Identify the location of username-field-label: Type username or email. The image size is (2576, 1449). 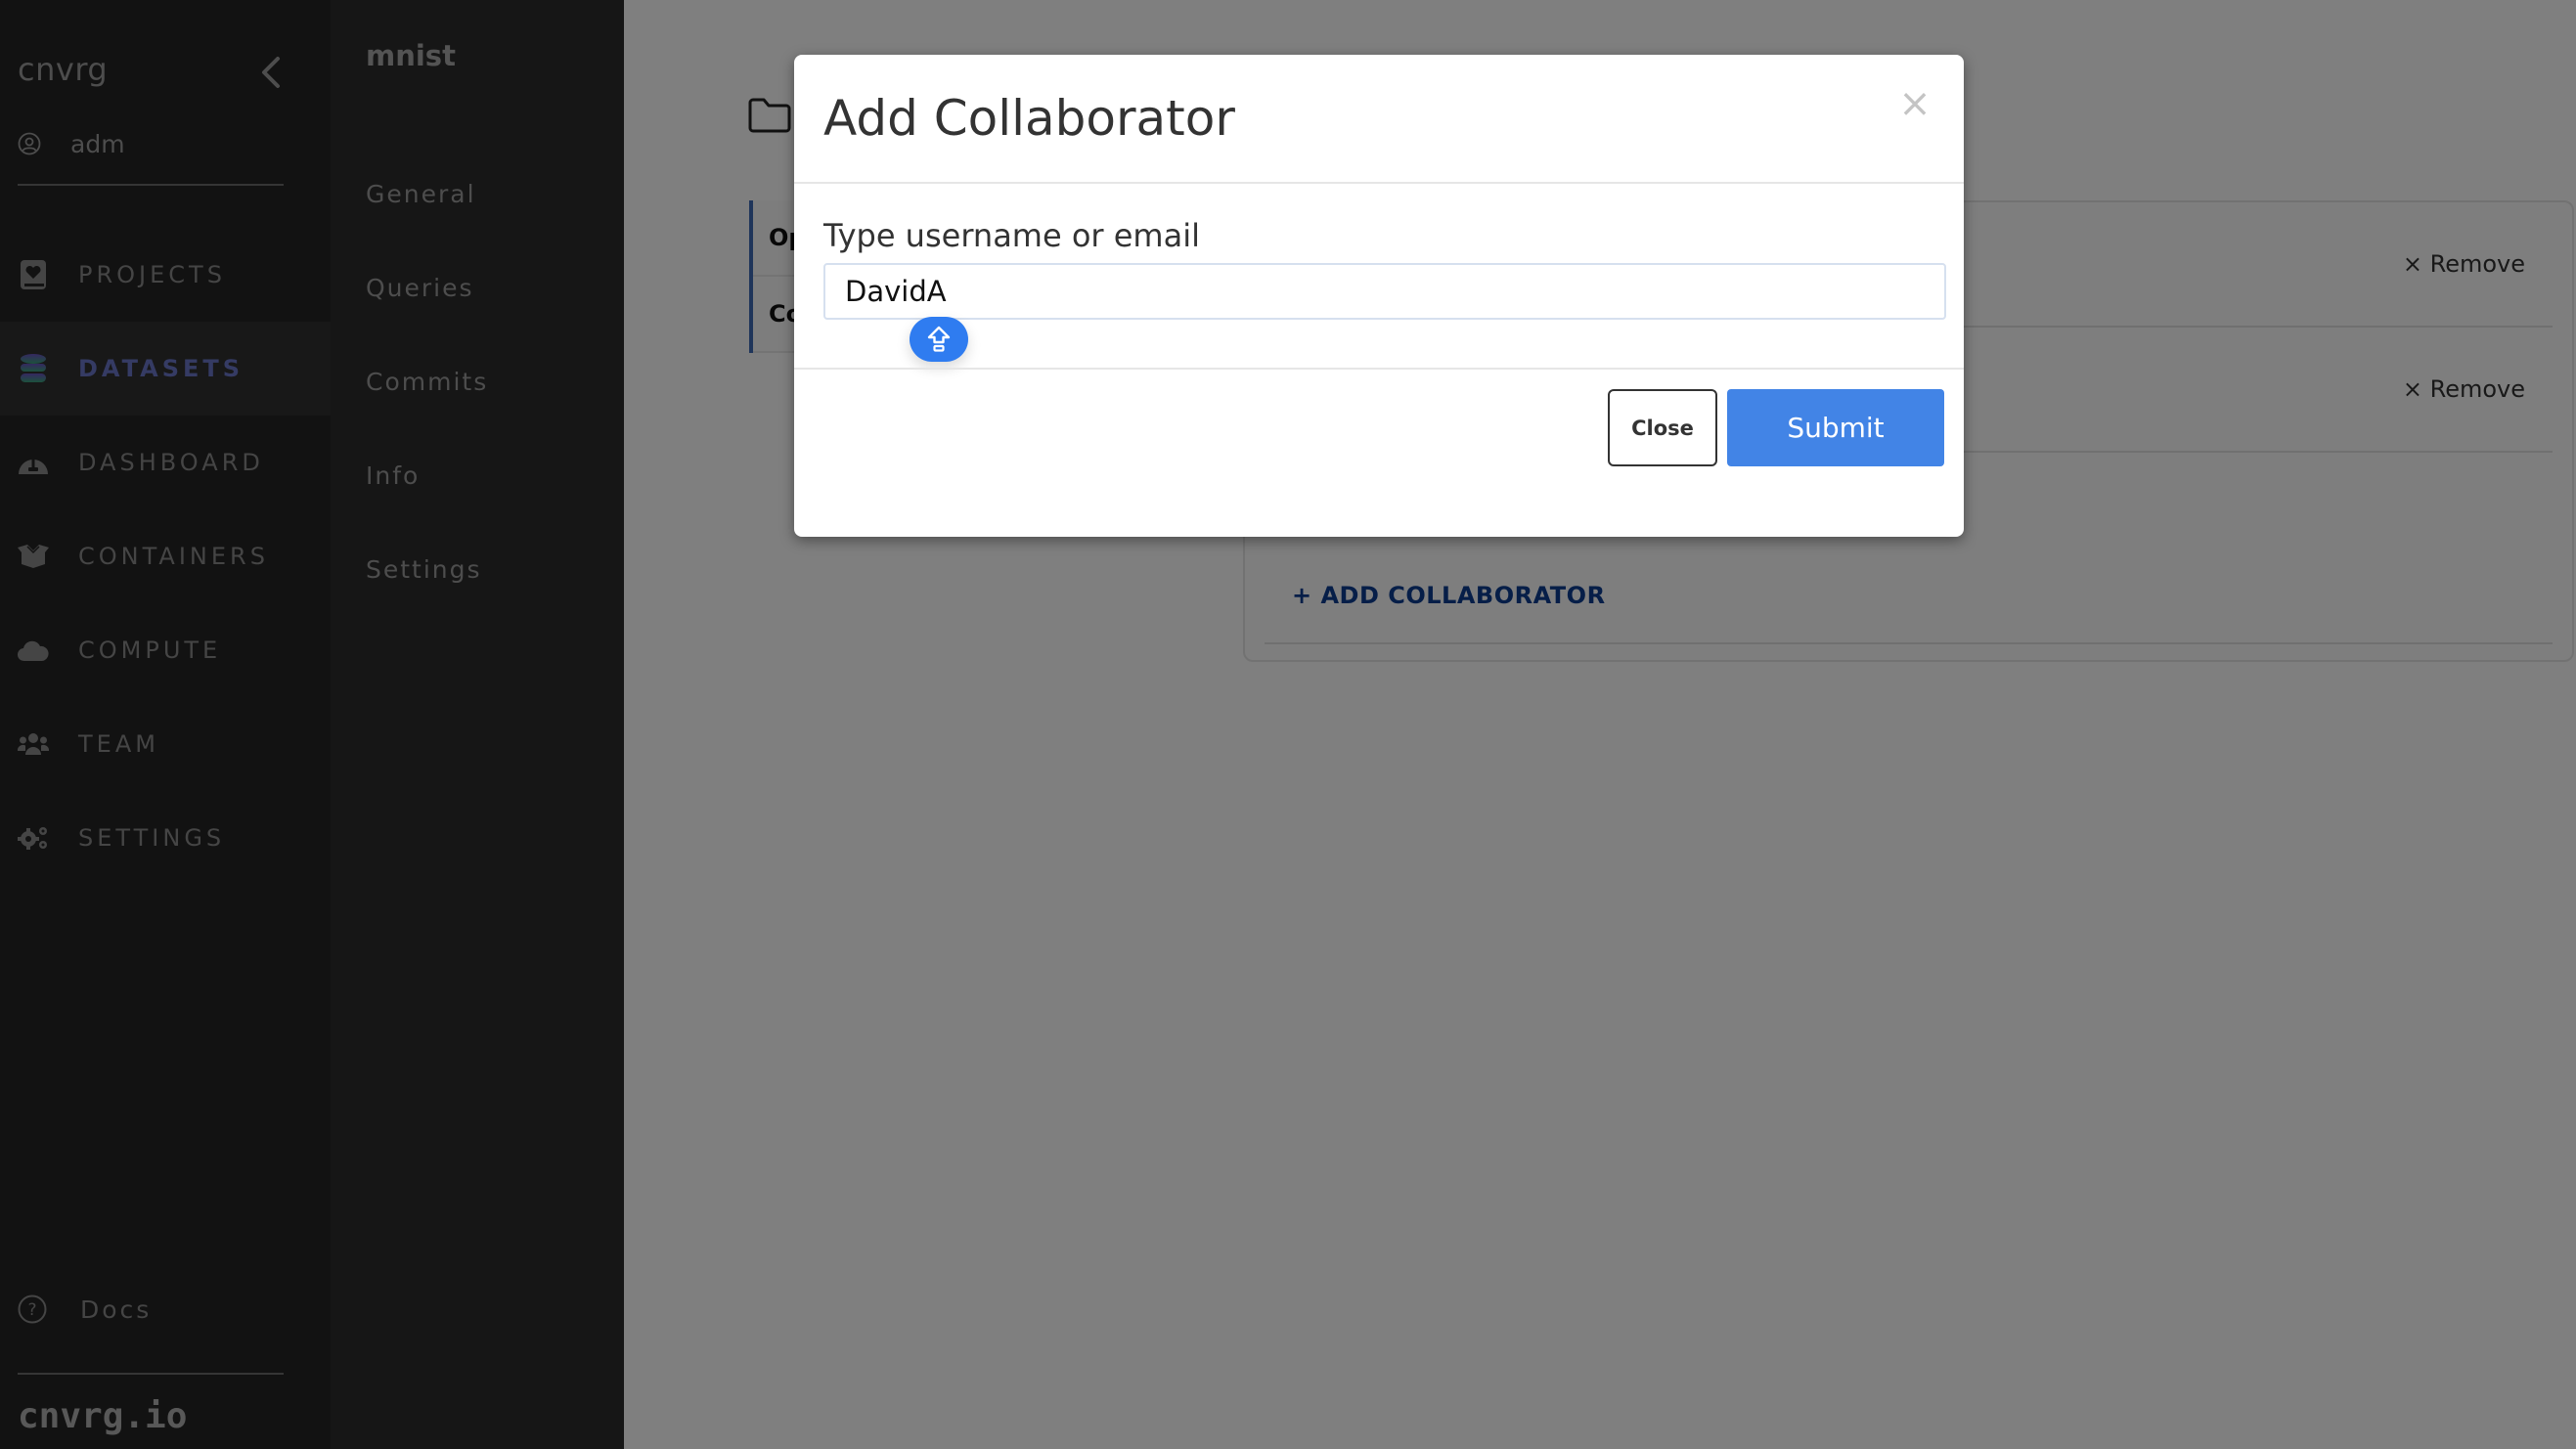
(1011, 235).